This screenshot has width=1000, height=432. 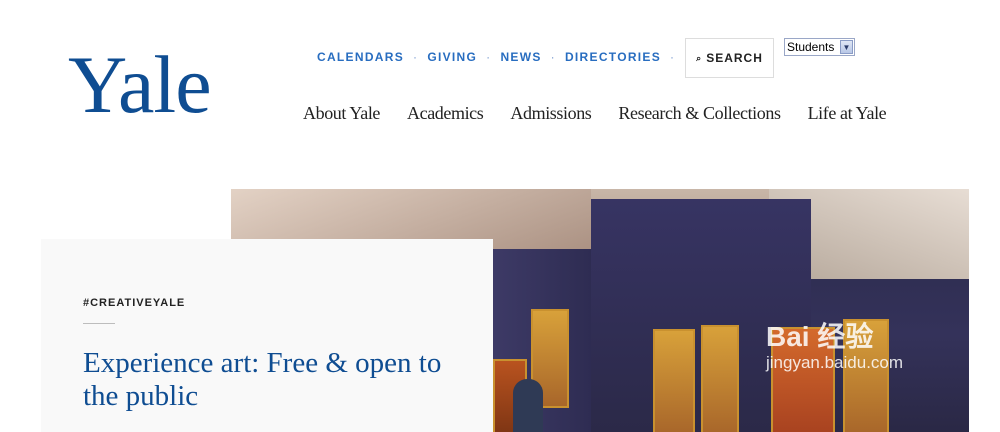 I want to click on utility-link-news: NEWS, so click(x=520, y=57).